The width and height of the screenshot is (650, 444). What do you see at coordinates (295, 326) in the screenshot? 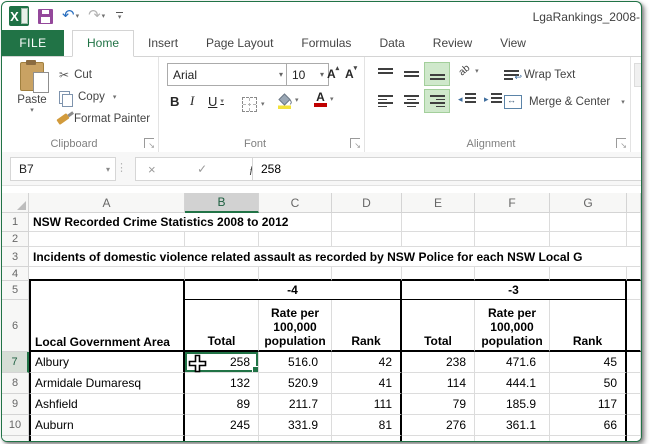
I see `cell-c6: Rate per 100,000 population` at bounding box center [295, 326].